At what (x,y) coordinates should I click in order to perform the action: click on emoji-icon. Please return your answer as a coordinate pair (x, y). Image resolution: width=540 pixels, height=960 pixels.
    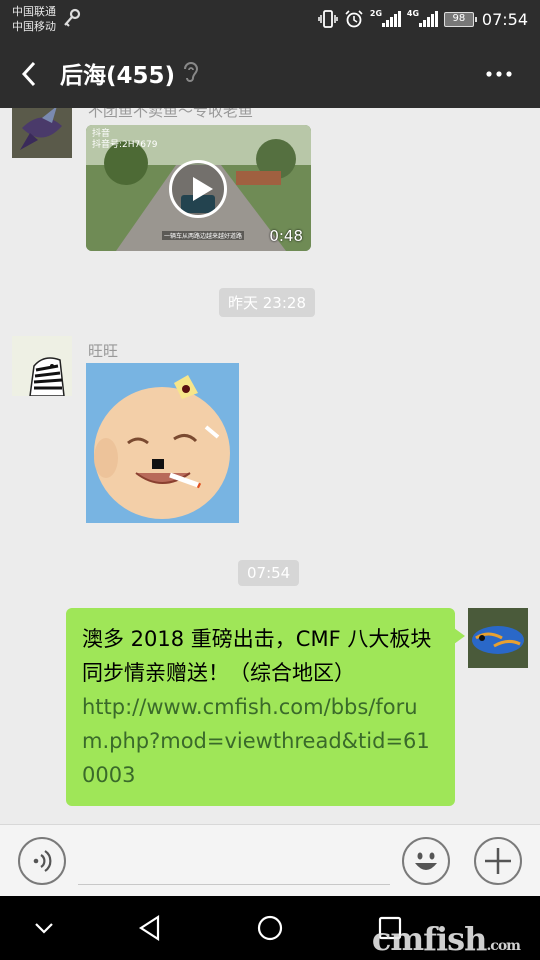
    Looking at the image, I should click on (426, 861).